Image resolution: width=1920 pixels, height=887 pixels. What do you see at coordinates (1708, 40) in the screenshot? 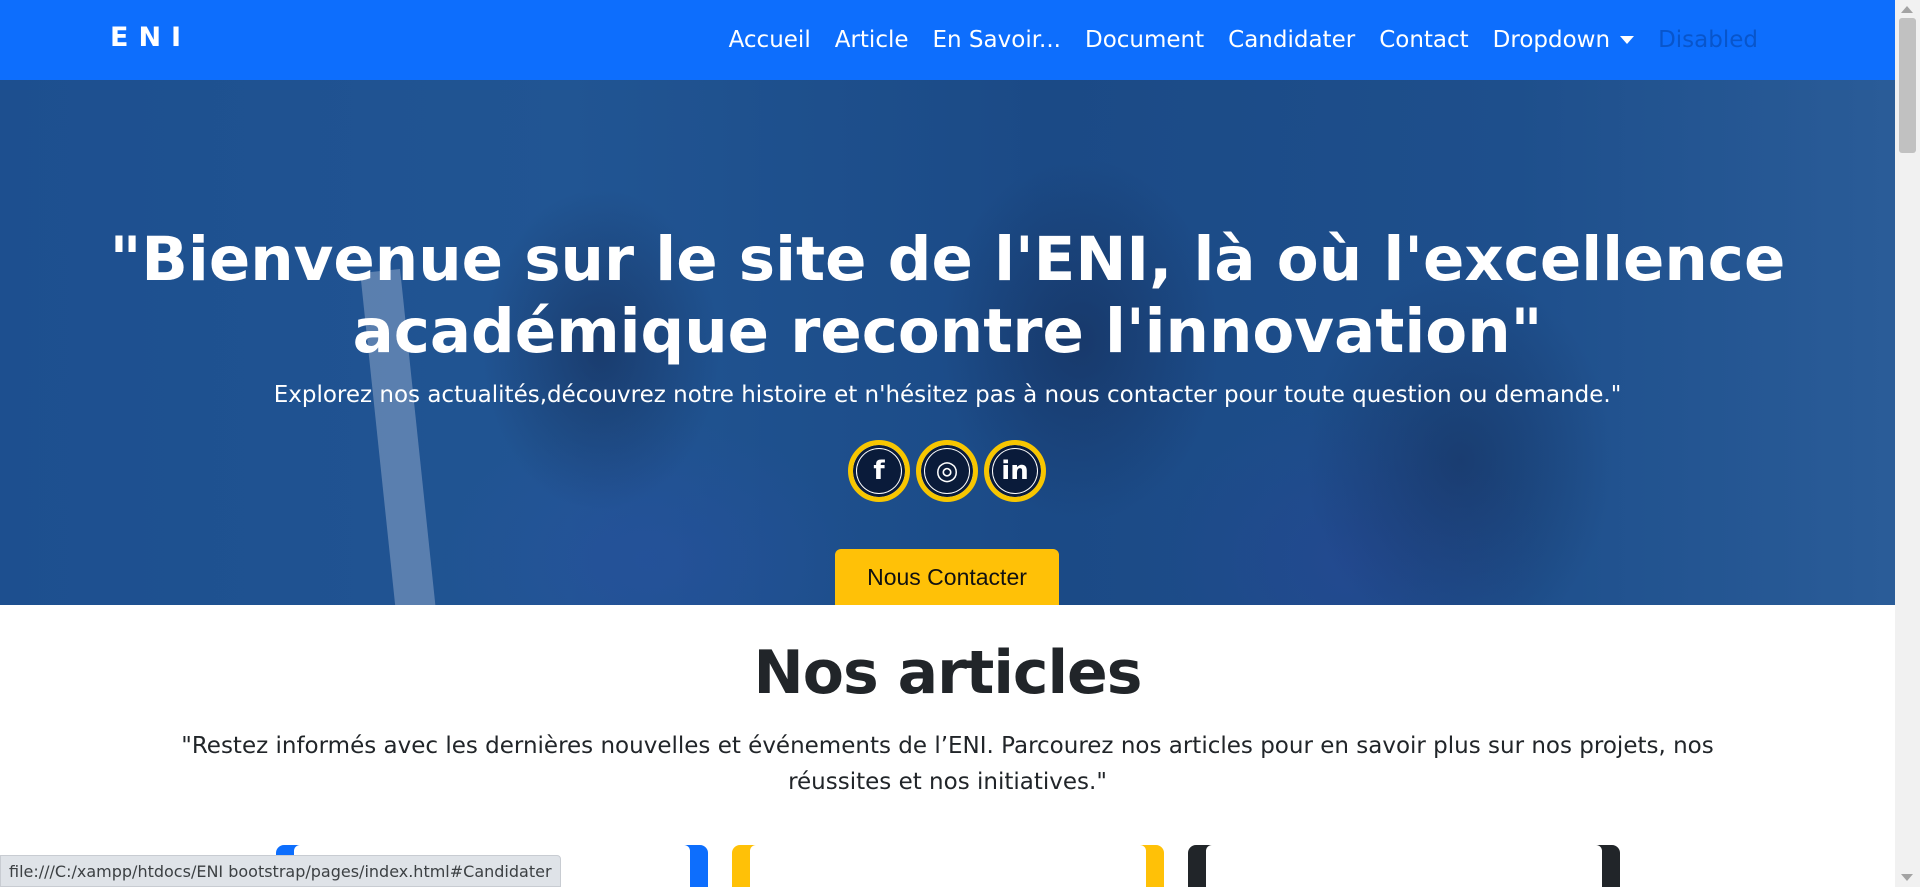
I see `nav-link-disabled: Disabled` at bounding box center [1708, 40].